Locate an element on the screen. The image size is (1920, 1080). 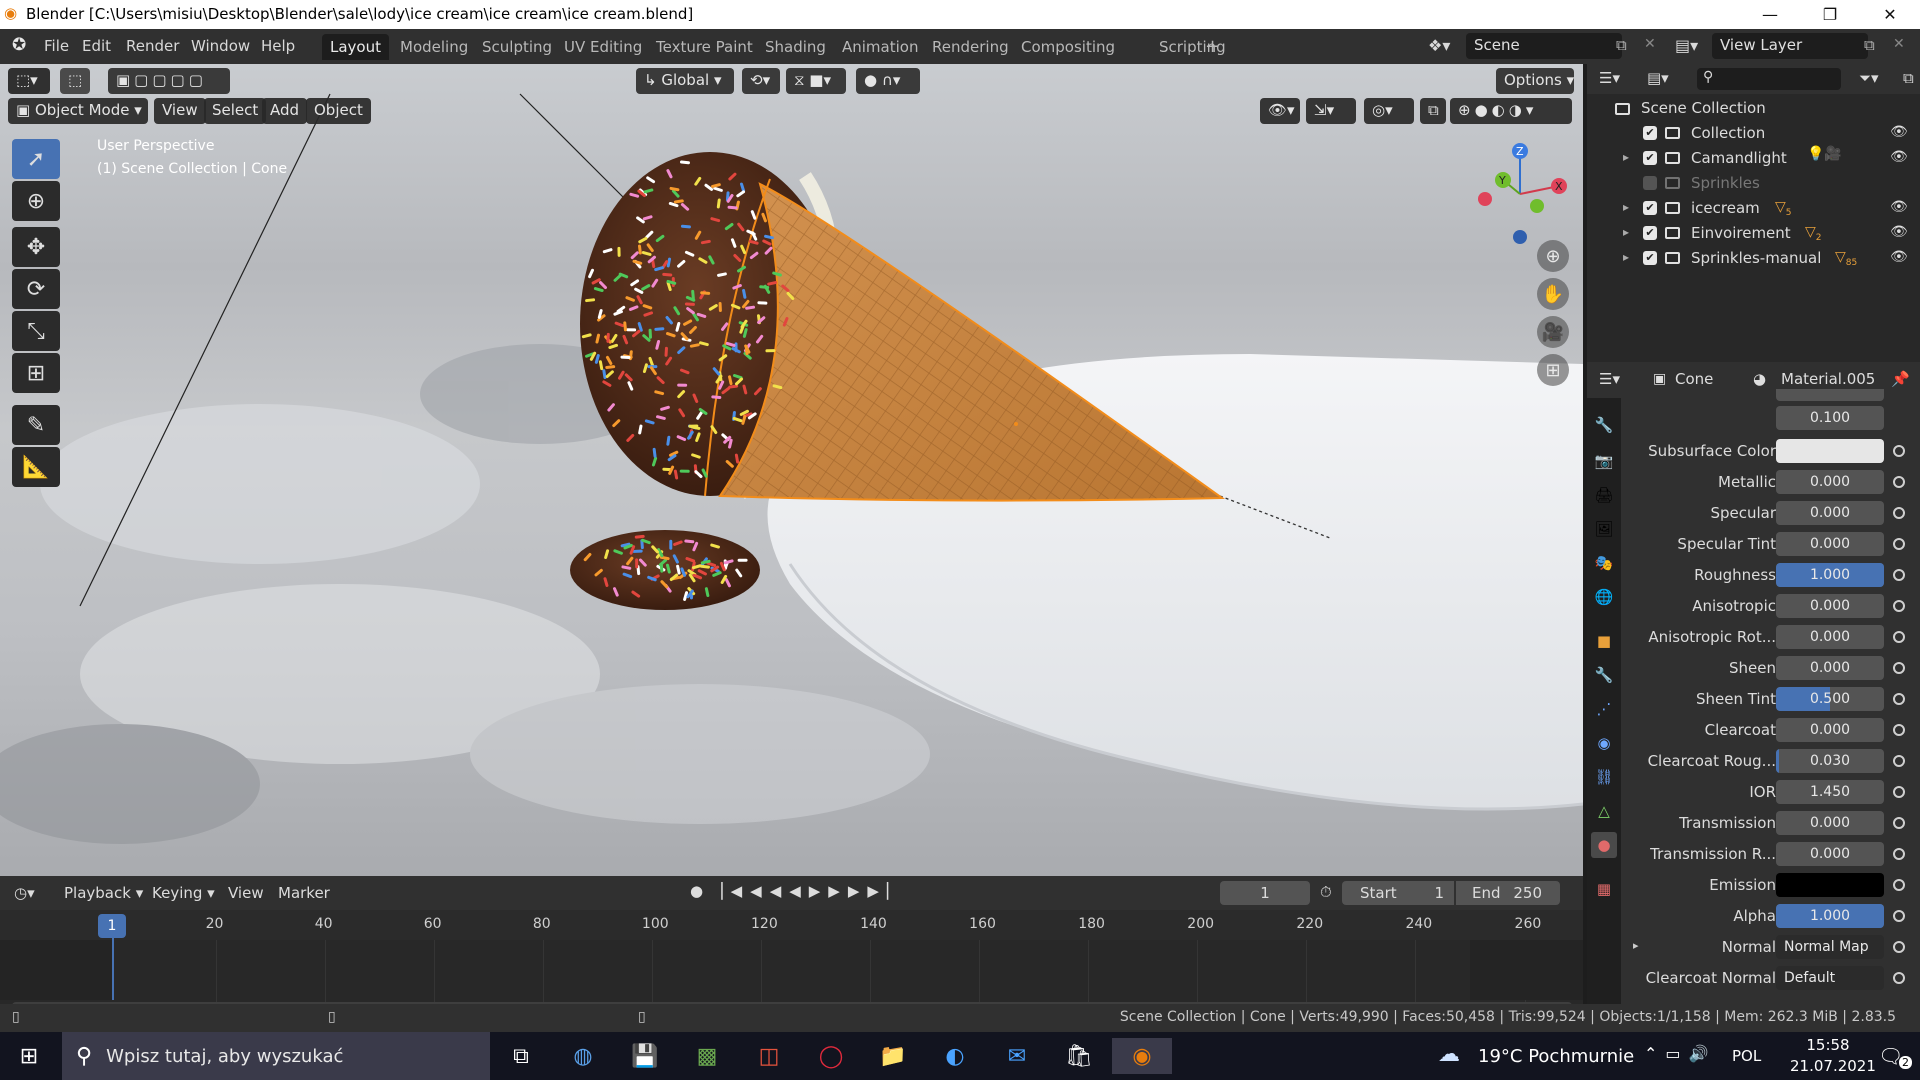
tool-transform: ⊞ is located at coordinates (36, 373).